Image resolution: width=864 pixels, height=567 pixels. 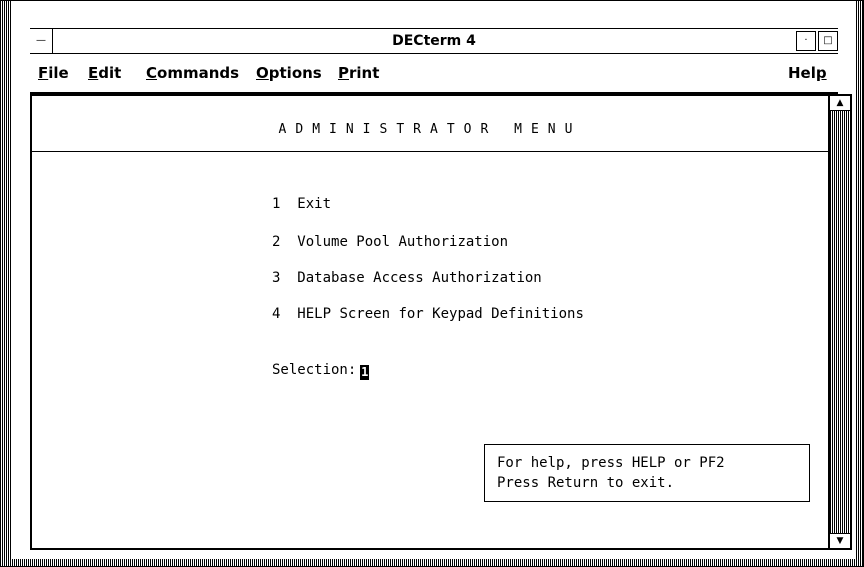 I want to click on menu-option-exit: 1 Exit, so click(x=301, y=204).